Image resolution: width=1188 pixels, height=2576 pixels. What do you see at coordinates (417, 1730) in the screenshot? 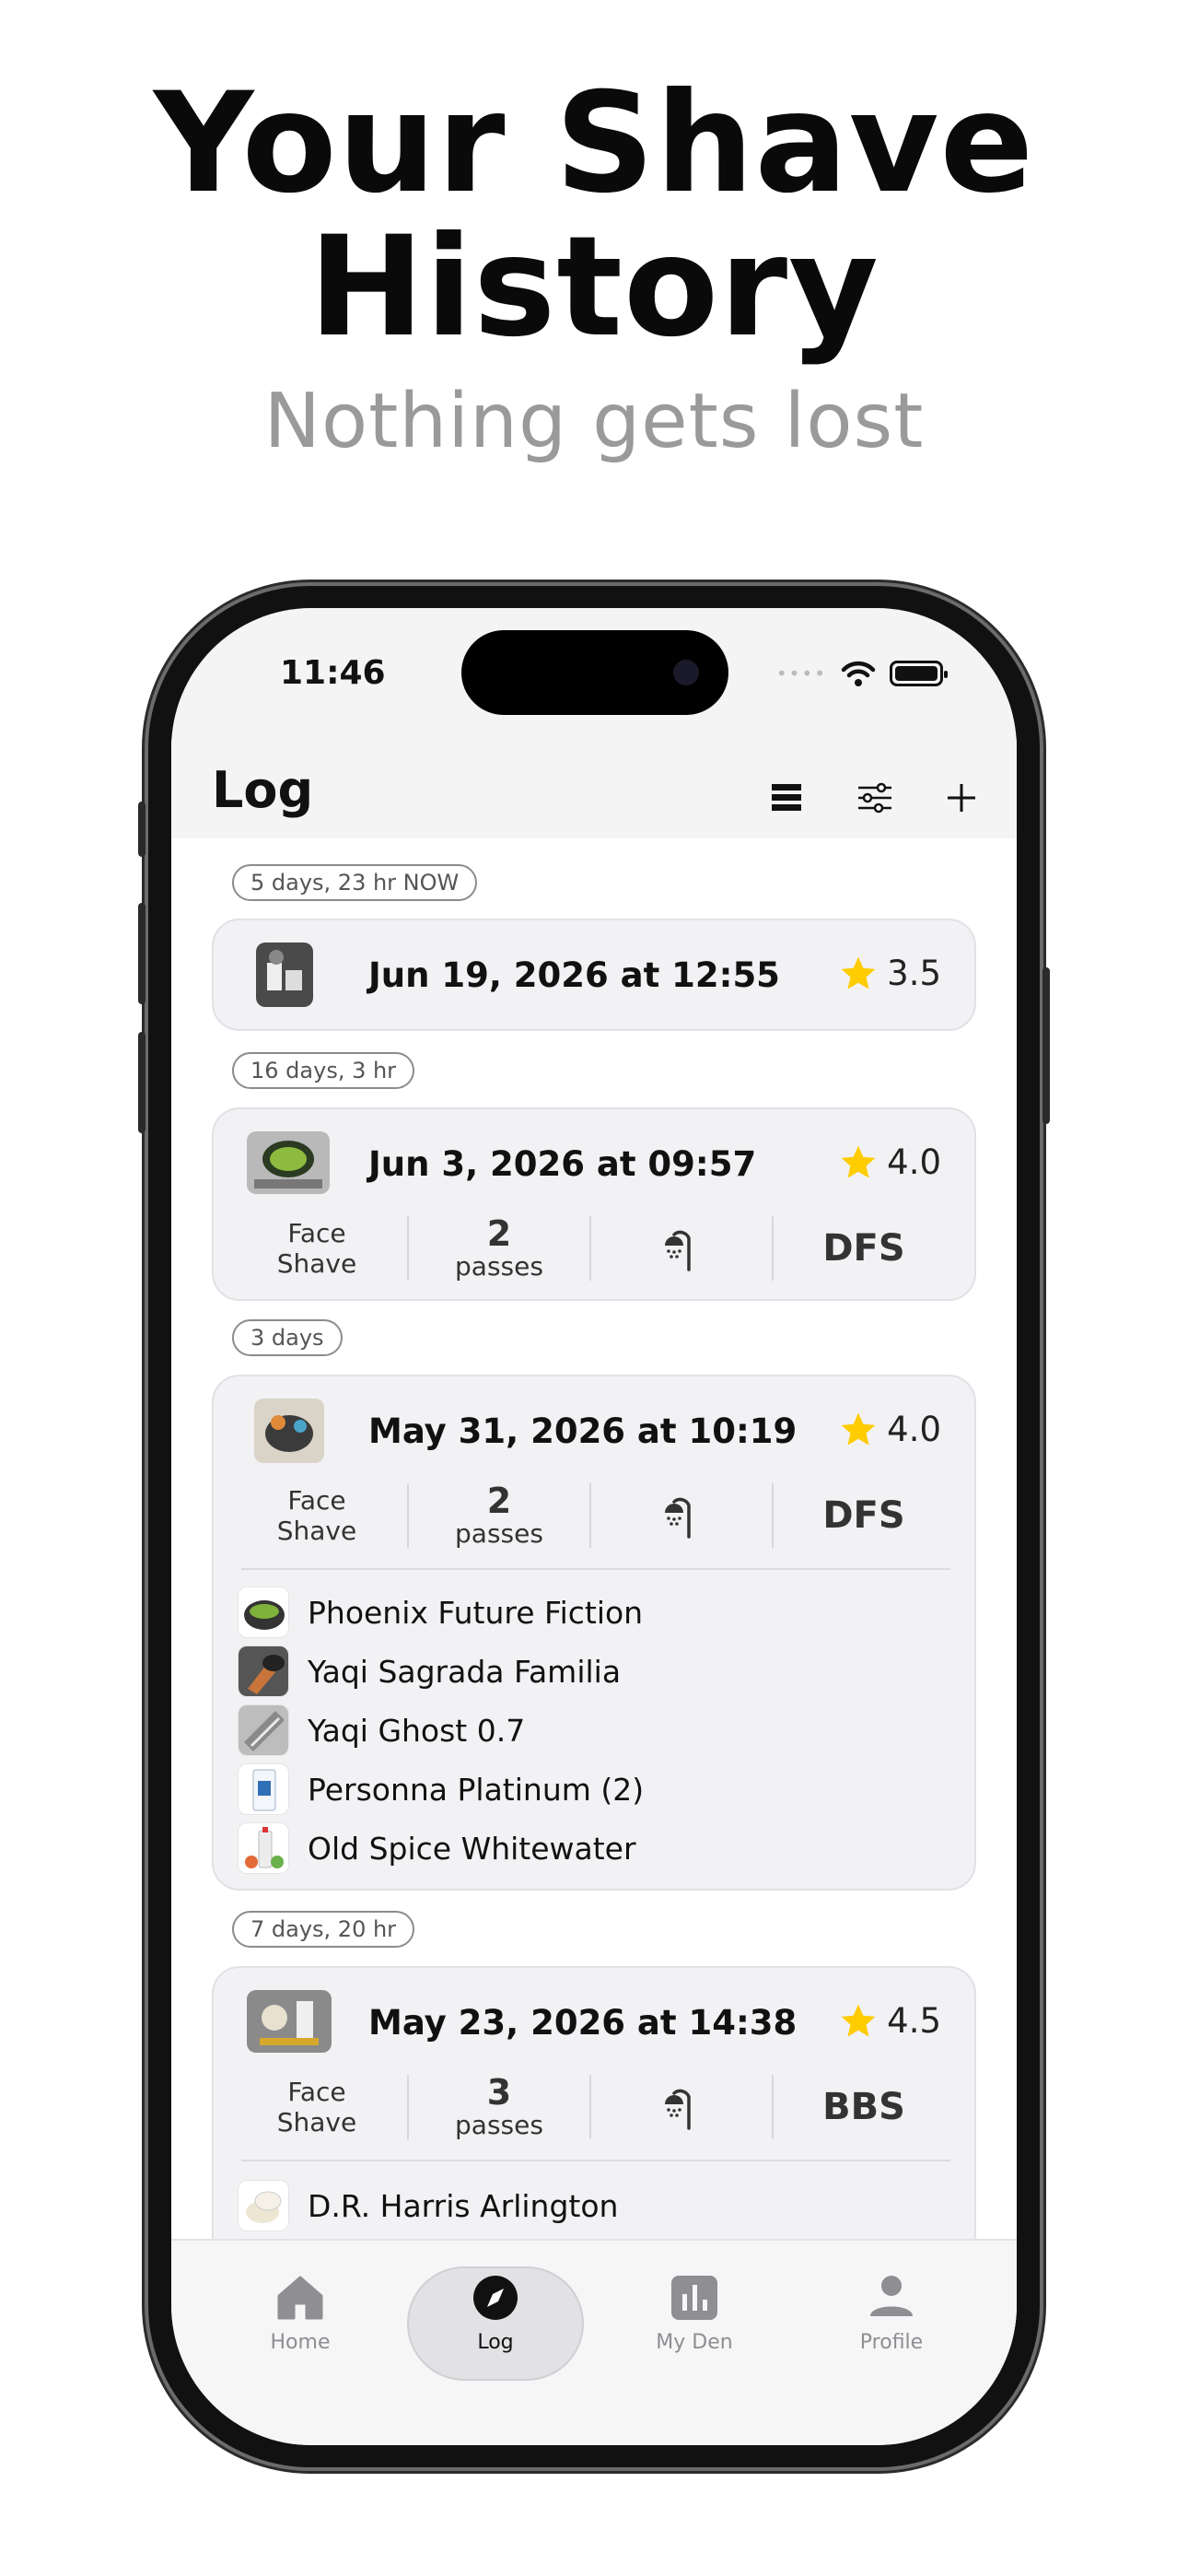
I see `product-name: Yaqi Ghost 0.7` at bounding box center [417, 1730].